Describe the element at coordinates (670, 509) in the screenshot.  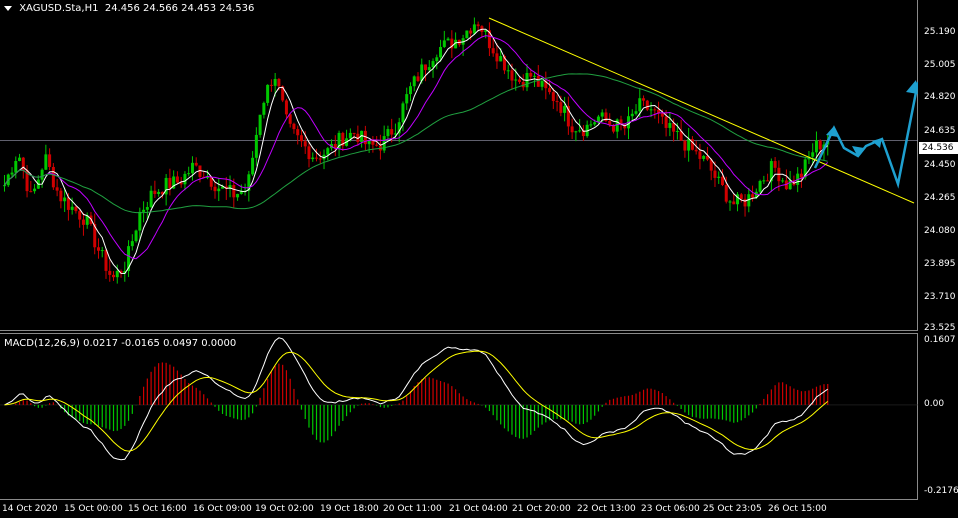
I see `time-axis-label: 23 Oct 06:00` at that location.